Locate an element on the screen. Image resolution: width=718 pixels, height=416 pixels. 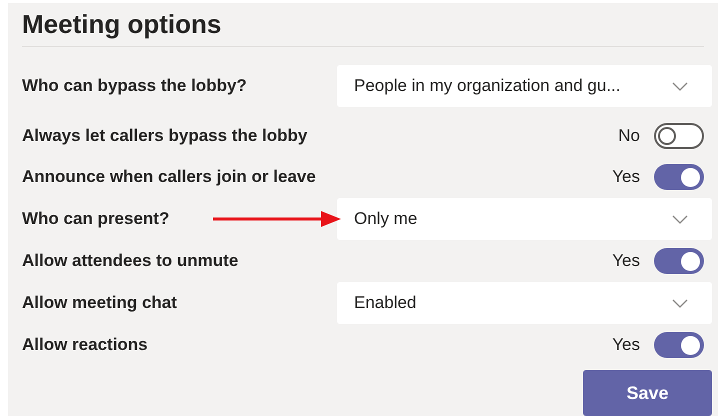
dropdown: Enabled is located at coordinates (524, 303).